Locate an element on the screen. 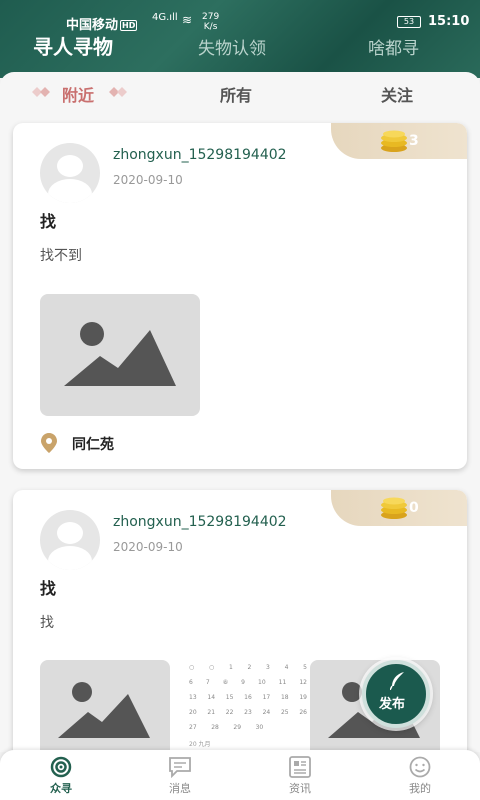  sub-tab-bar: 附近 所有 关注 is located at coordinates (240, 95).